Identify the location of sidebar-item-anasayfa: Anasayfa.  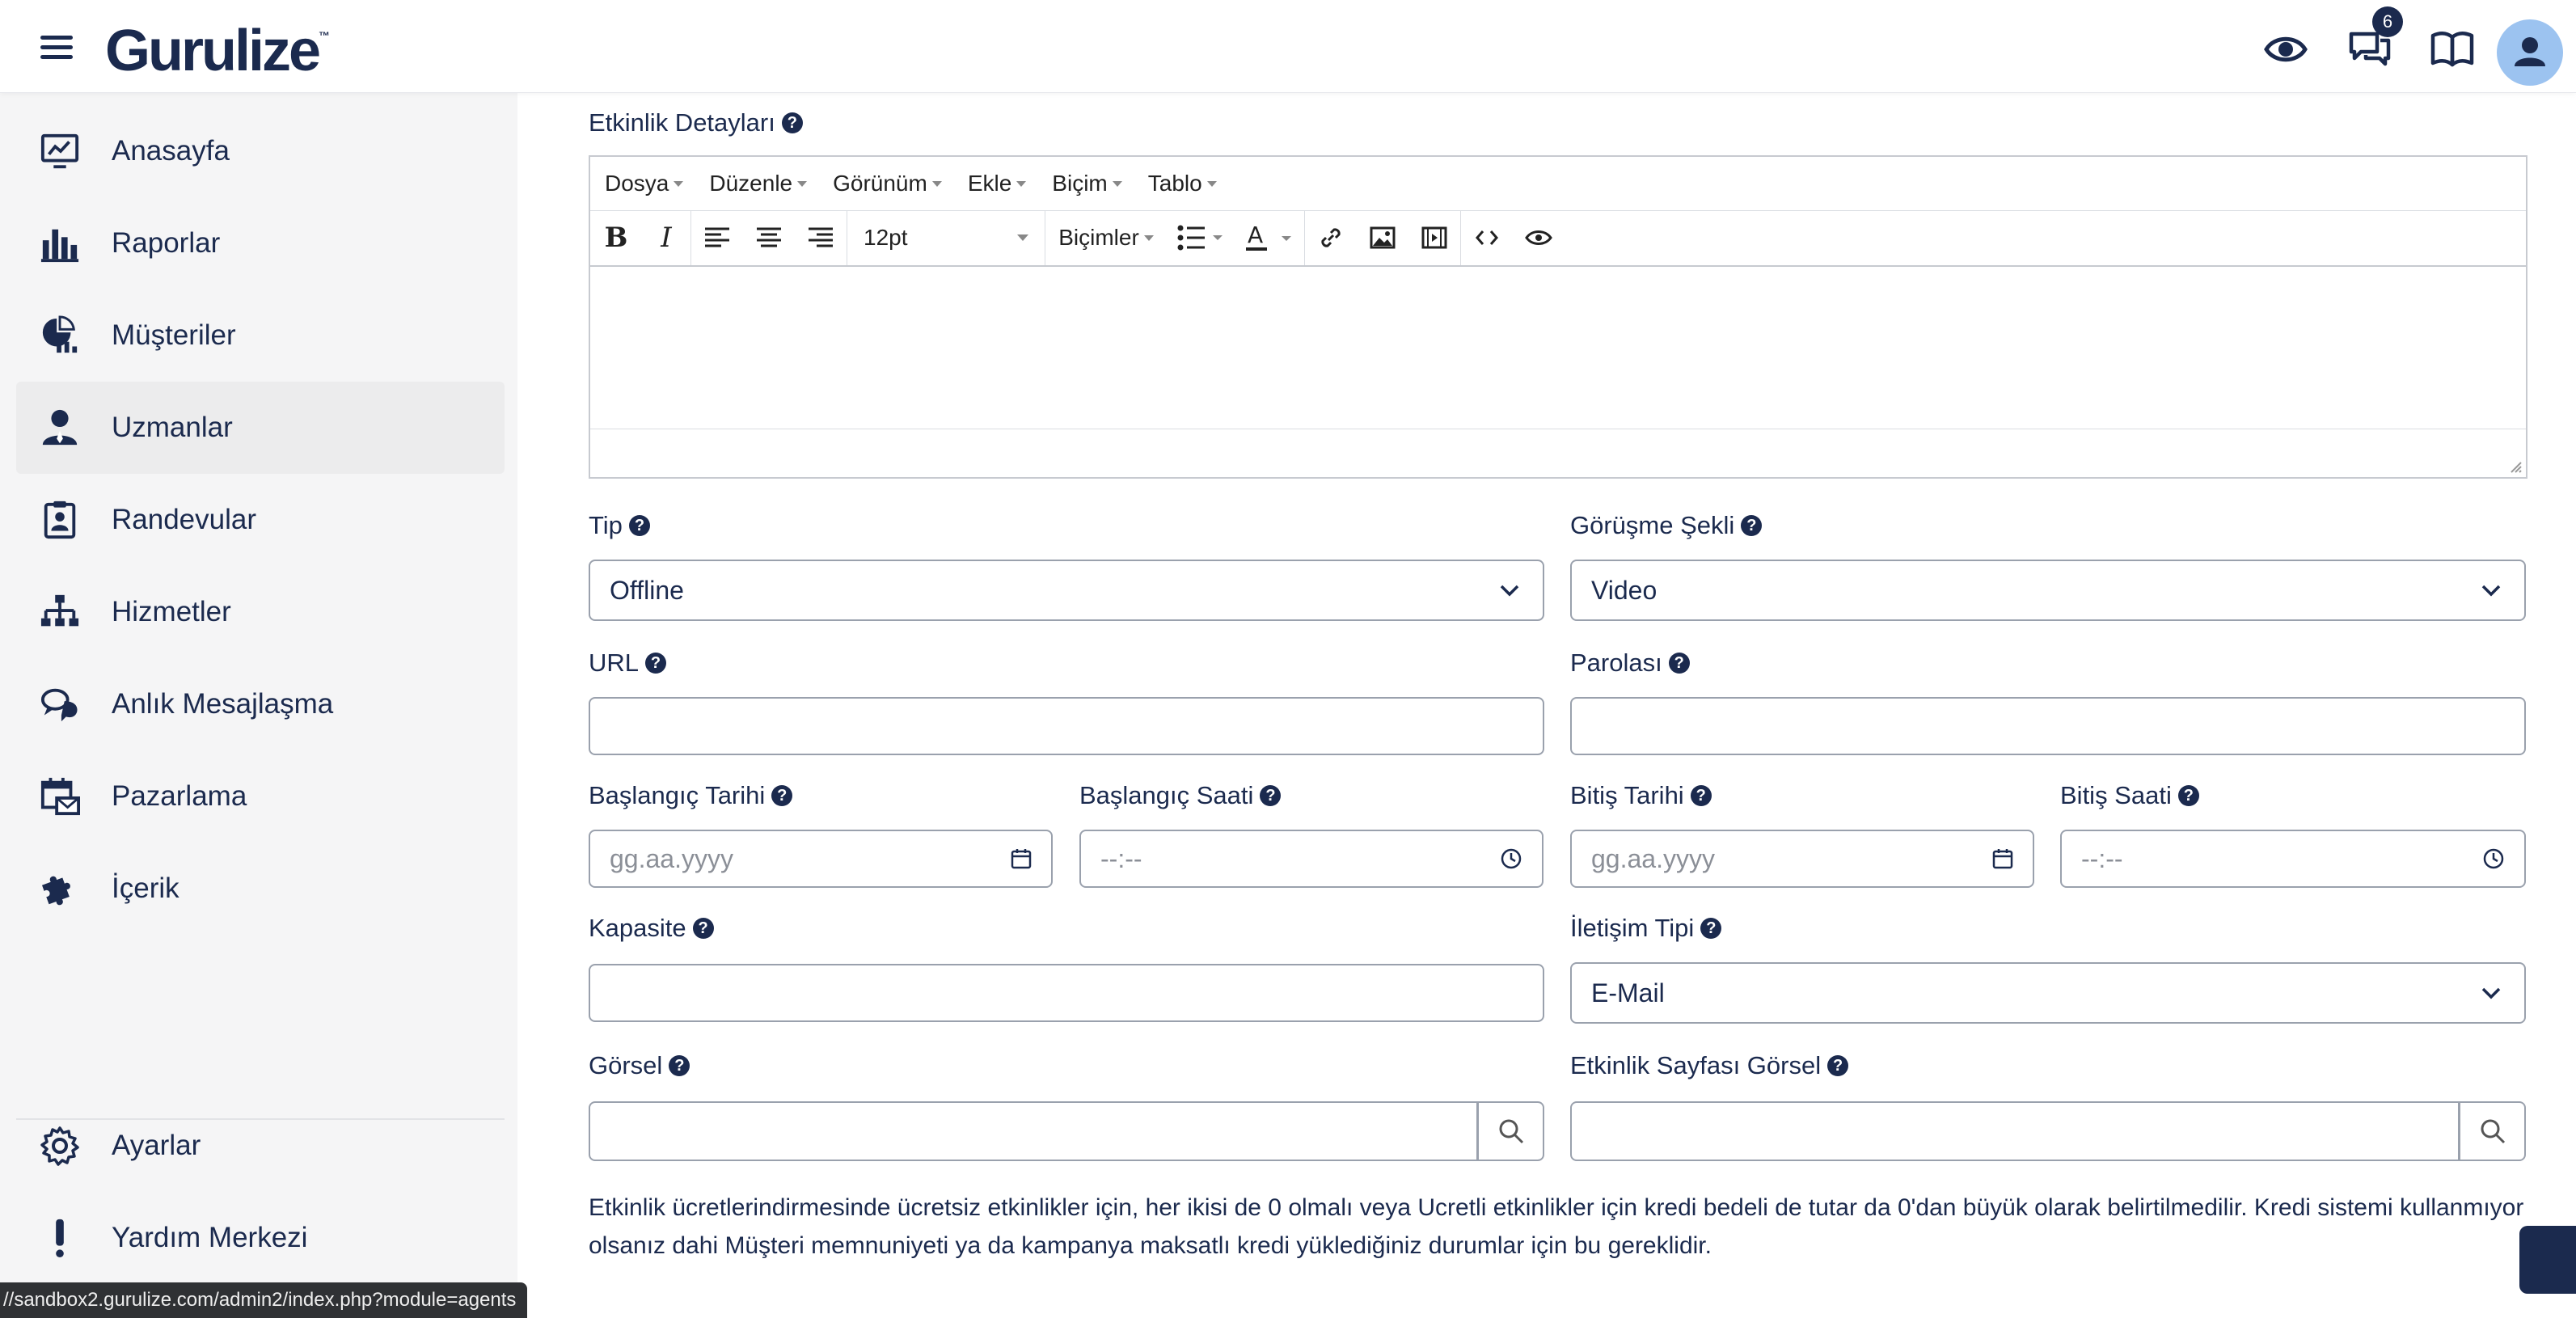
(260, 151).